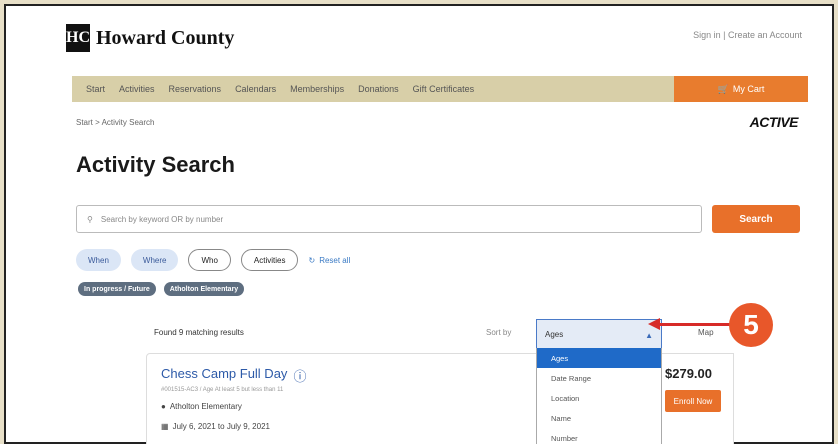  I want to click on refresh-icon: ↻, so click(312, 260).